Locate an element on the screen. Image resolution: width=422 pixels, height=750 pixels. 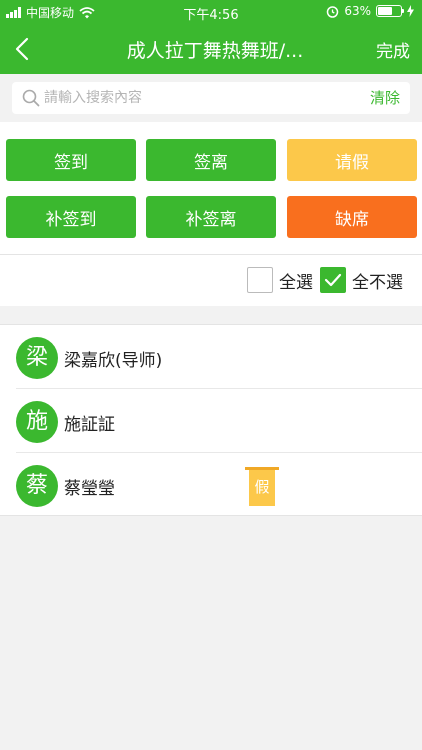
list-item: 施 施証証 is located at coordinates (219, 421).